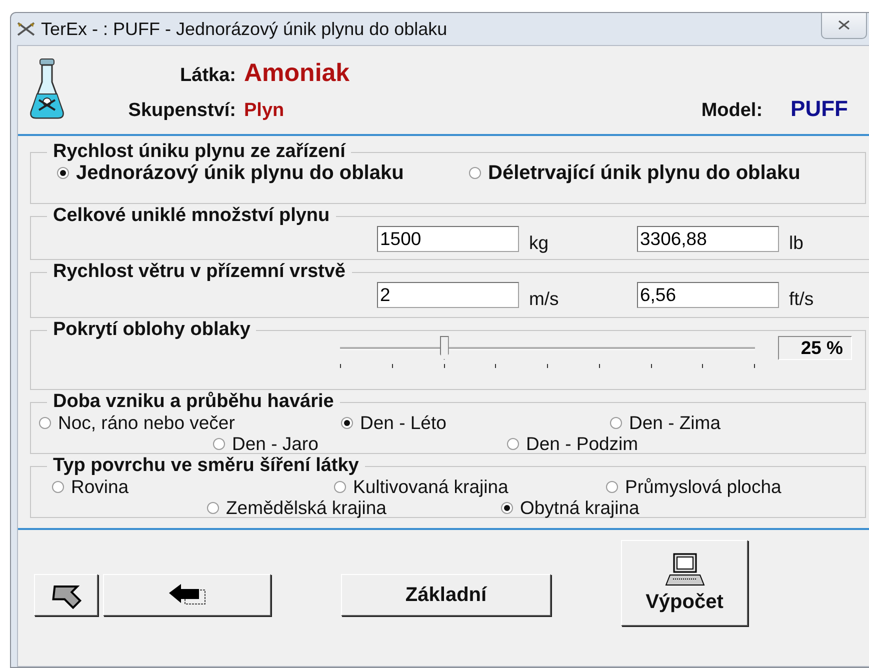 The height and width of the screenshot is (668, 869). I want to click on slider-thumb, so click(444, 348).